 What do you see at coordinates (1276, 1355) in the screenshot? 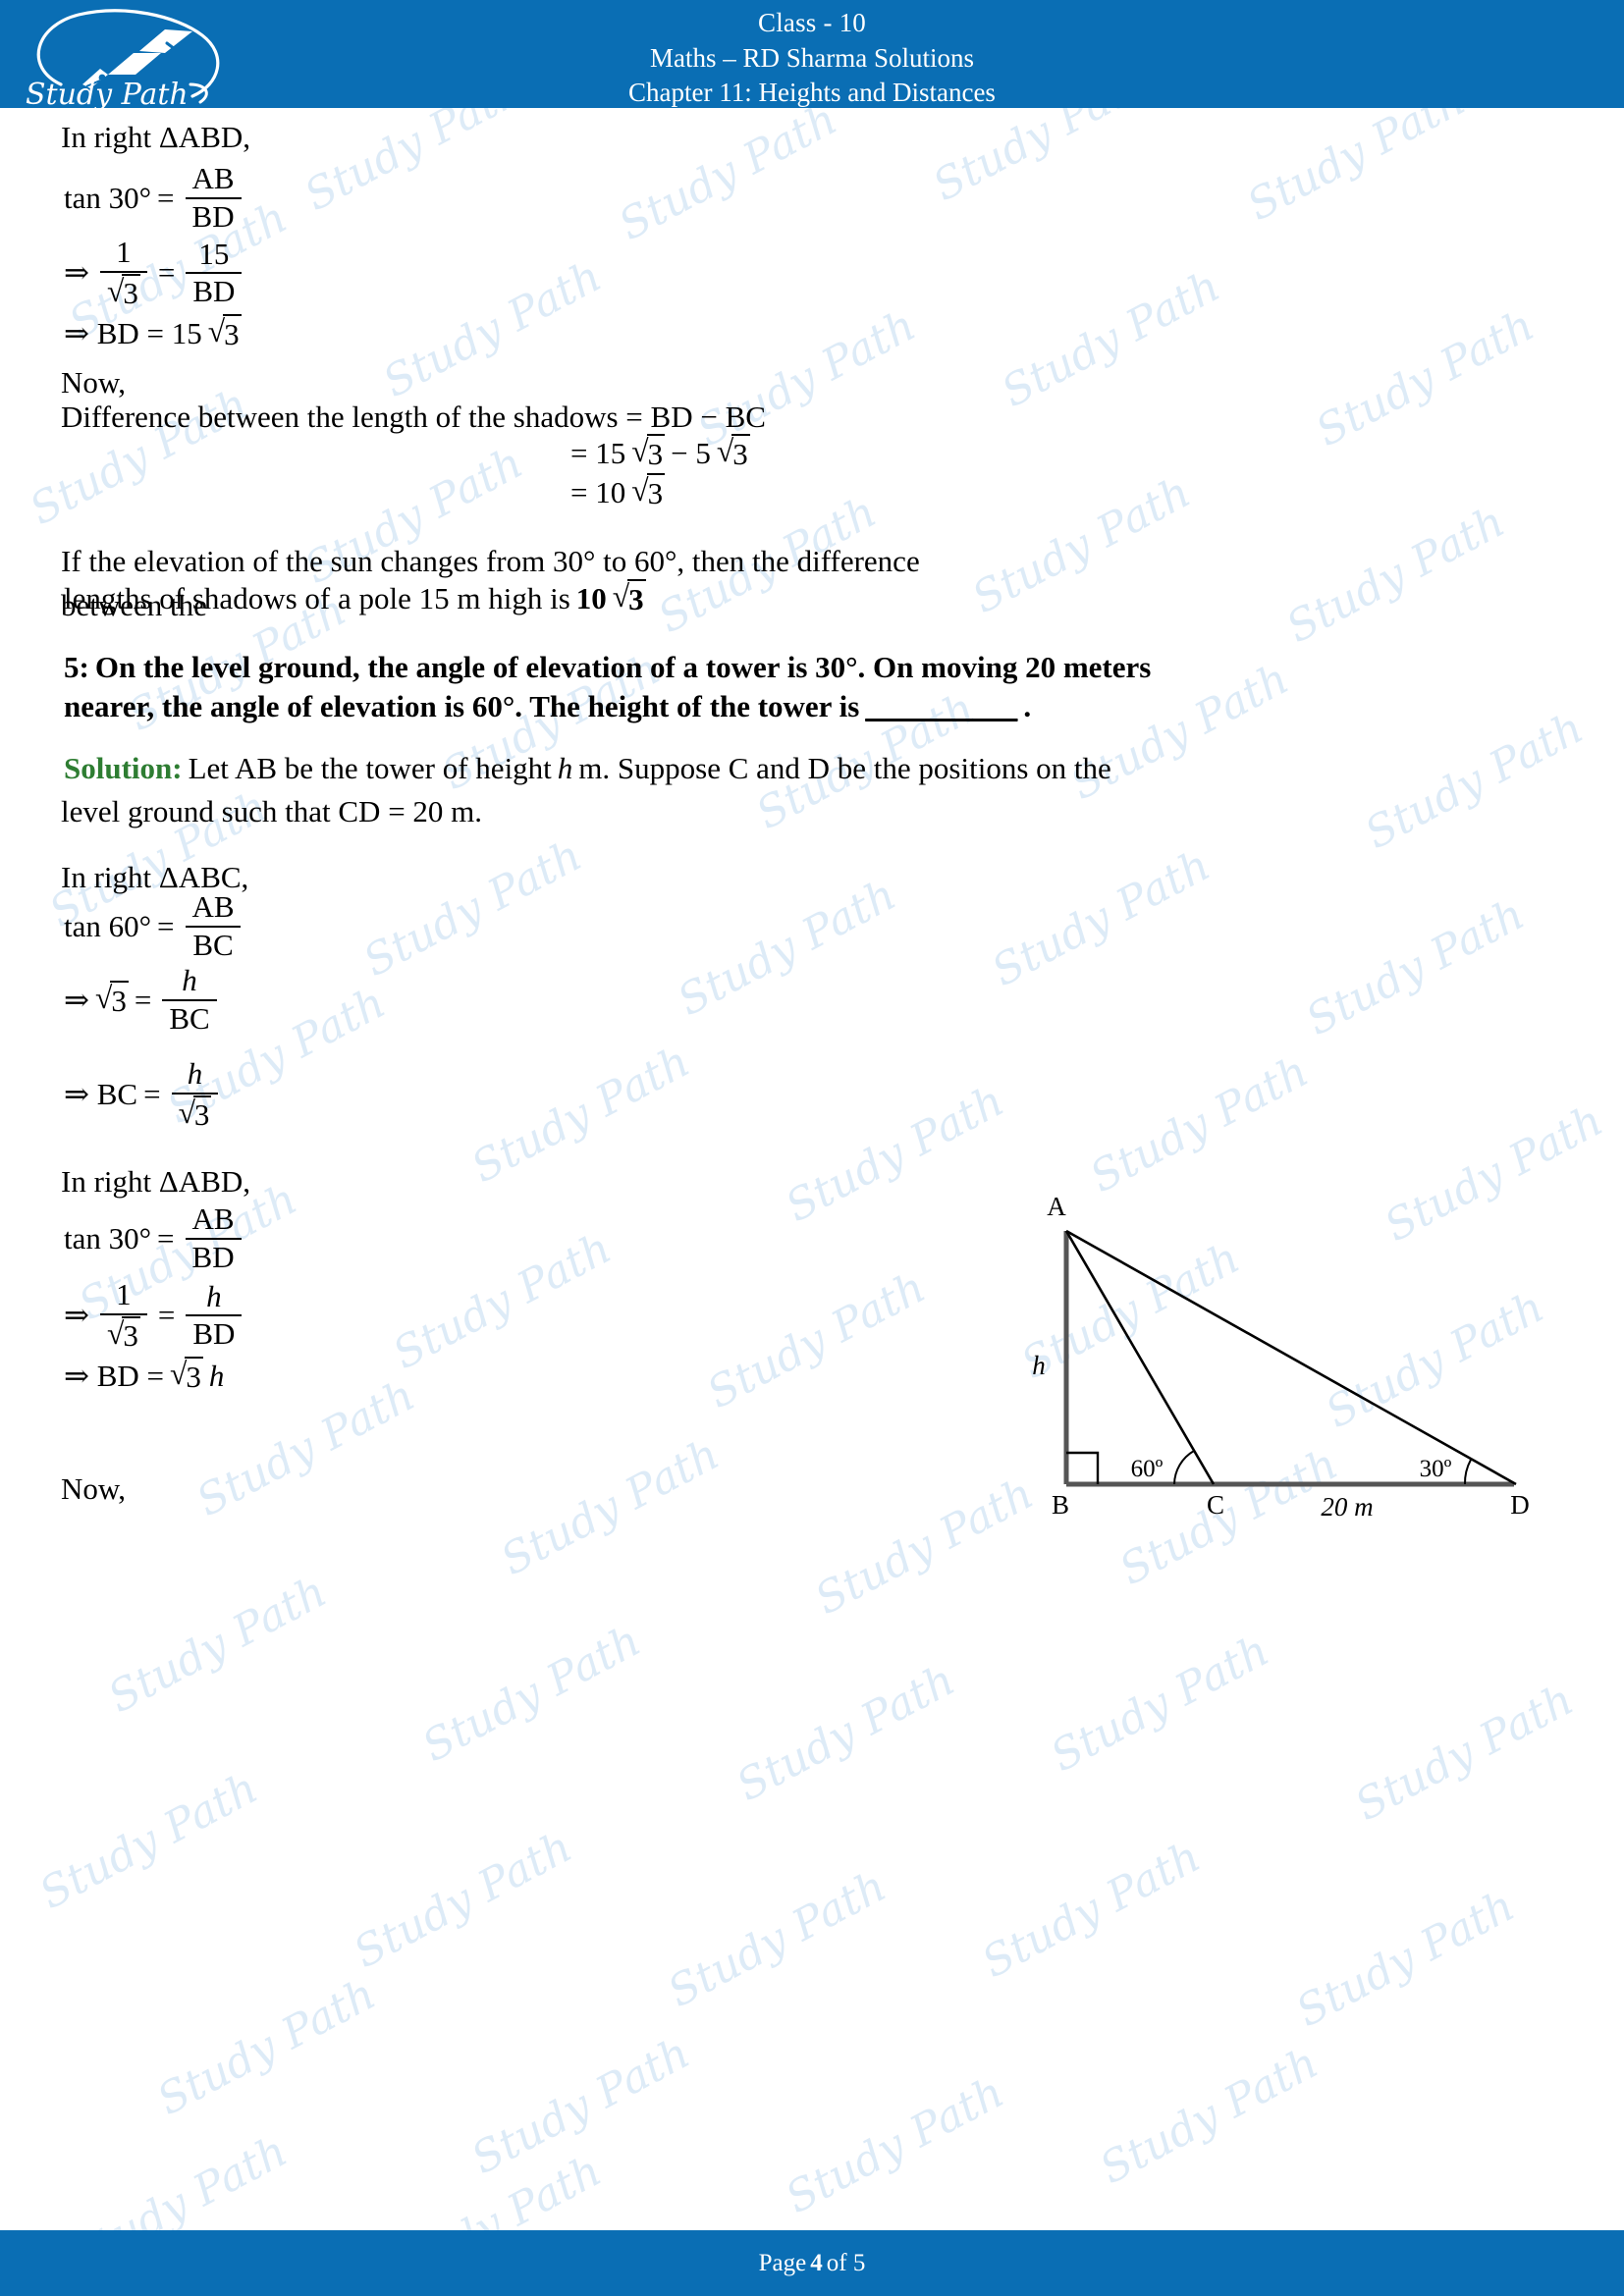
I see `tower-elevation-triangle-diagram: A B C D h 60º 30º 20 m` at bounding box center [1276, 1355].